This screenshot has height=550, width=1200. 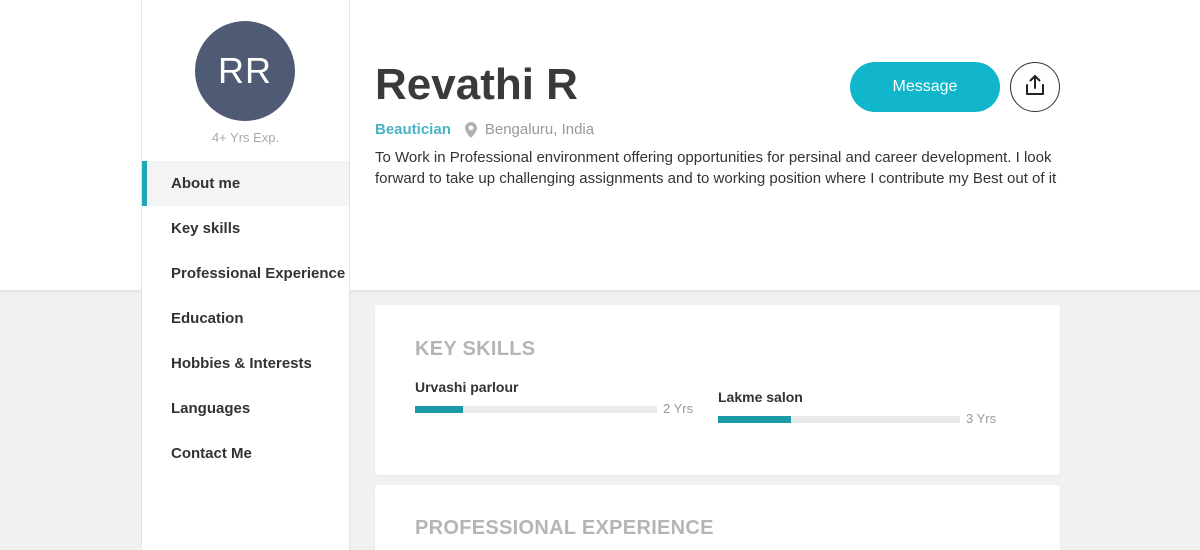 I want to click on sidebar-item-key-skills: Key skills, so click(x=245, y=228).